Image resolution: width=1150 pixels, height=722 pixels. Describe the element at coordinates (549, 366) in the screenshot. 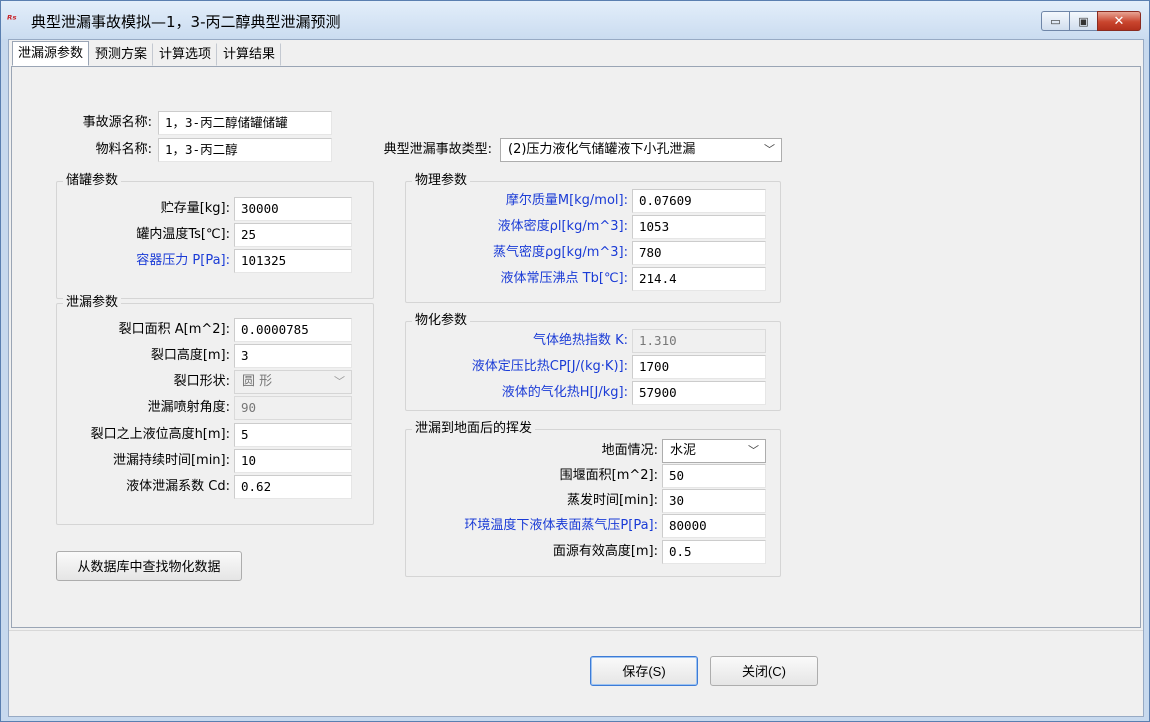

I see `specific-heat-label: 液体定压比热CP[J/(kg·K)]:` at that location.